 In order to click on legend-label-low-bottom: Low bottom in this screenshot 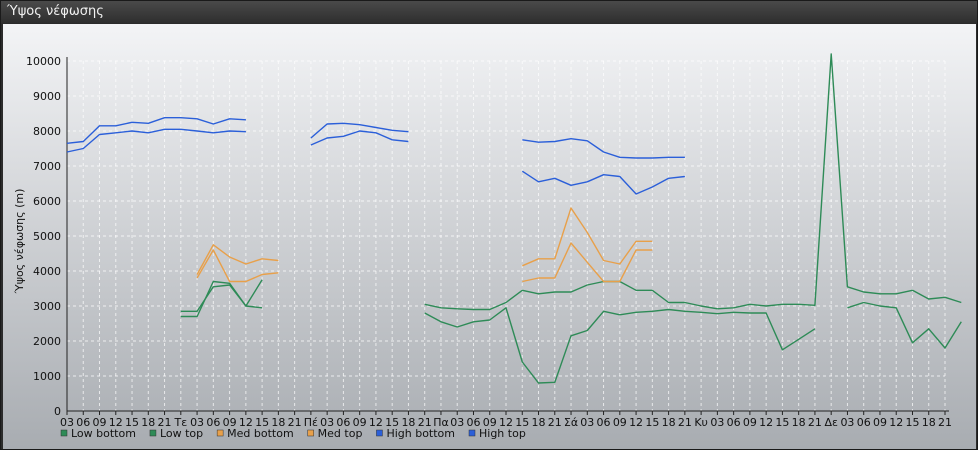, I will do `click(103, 433)`.